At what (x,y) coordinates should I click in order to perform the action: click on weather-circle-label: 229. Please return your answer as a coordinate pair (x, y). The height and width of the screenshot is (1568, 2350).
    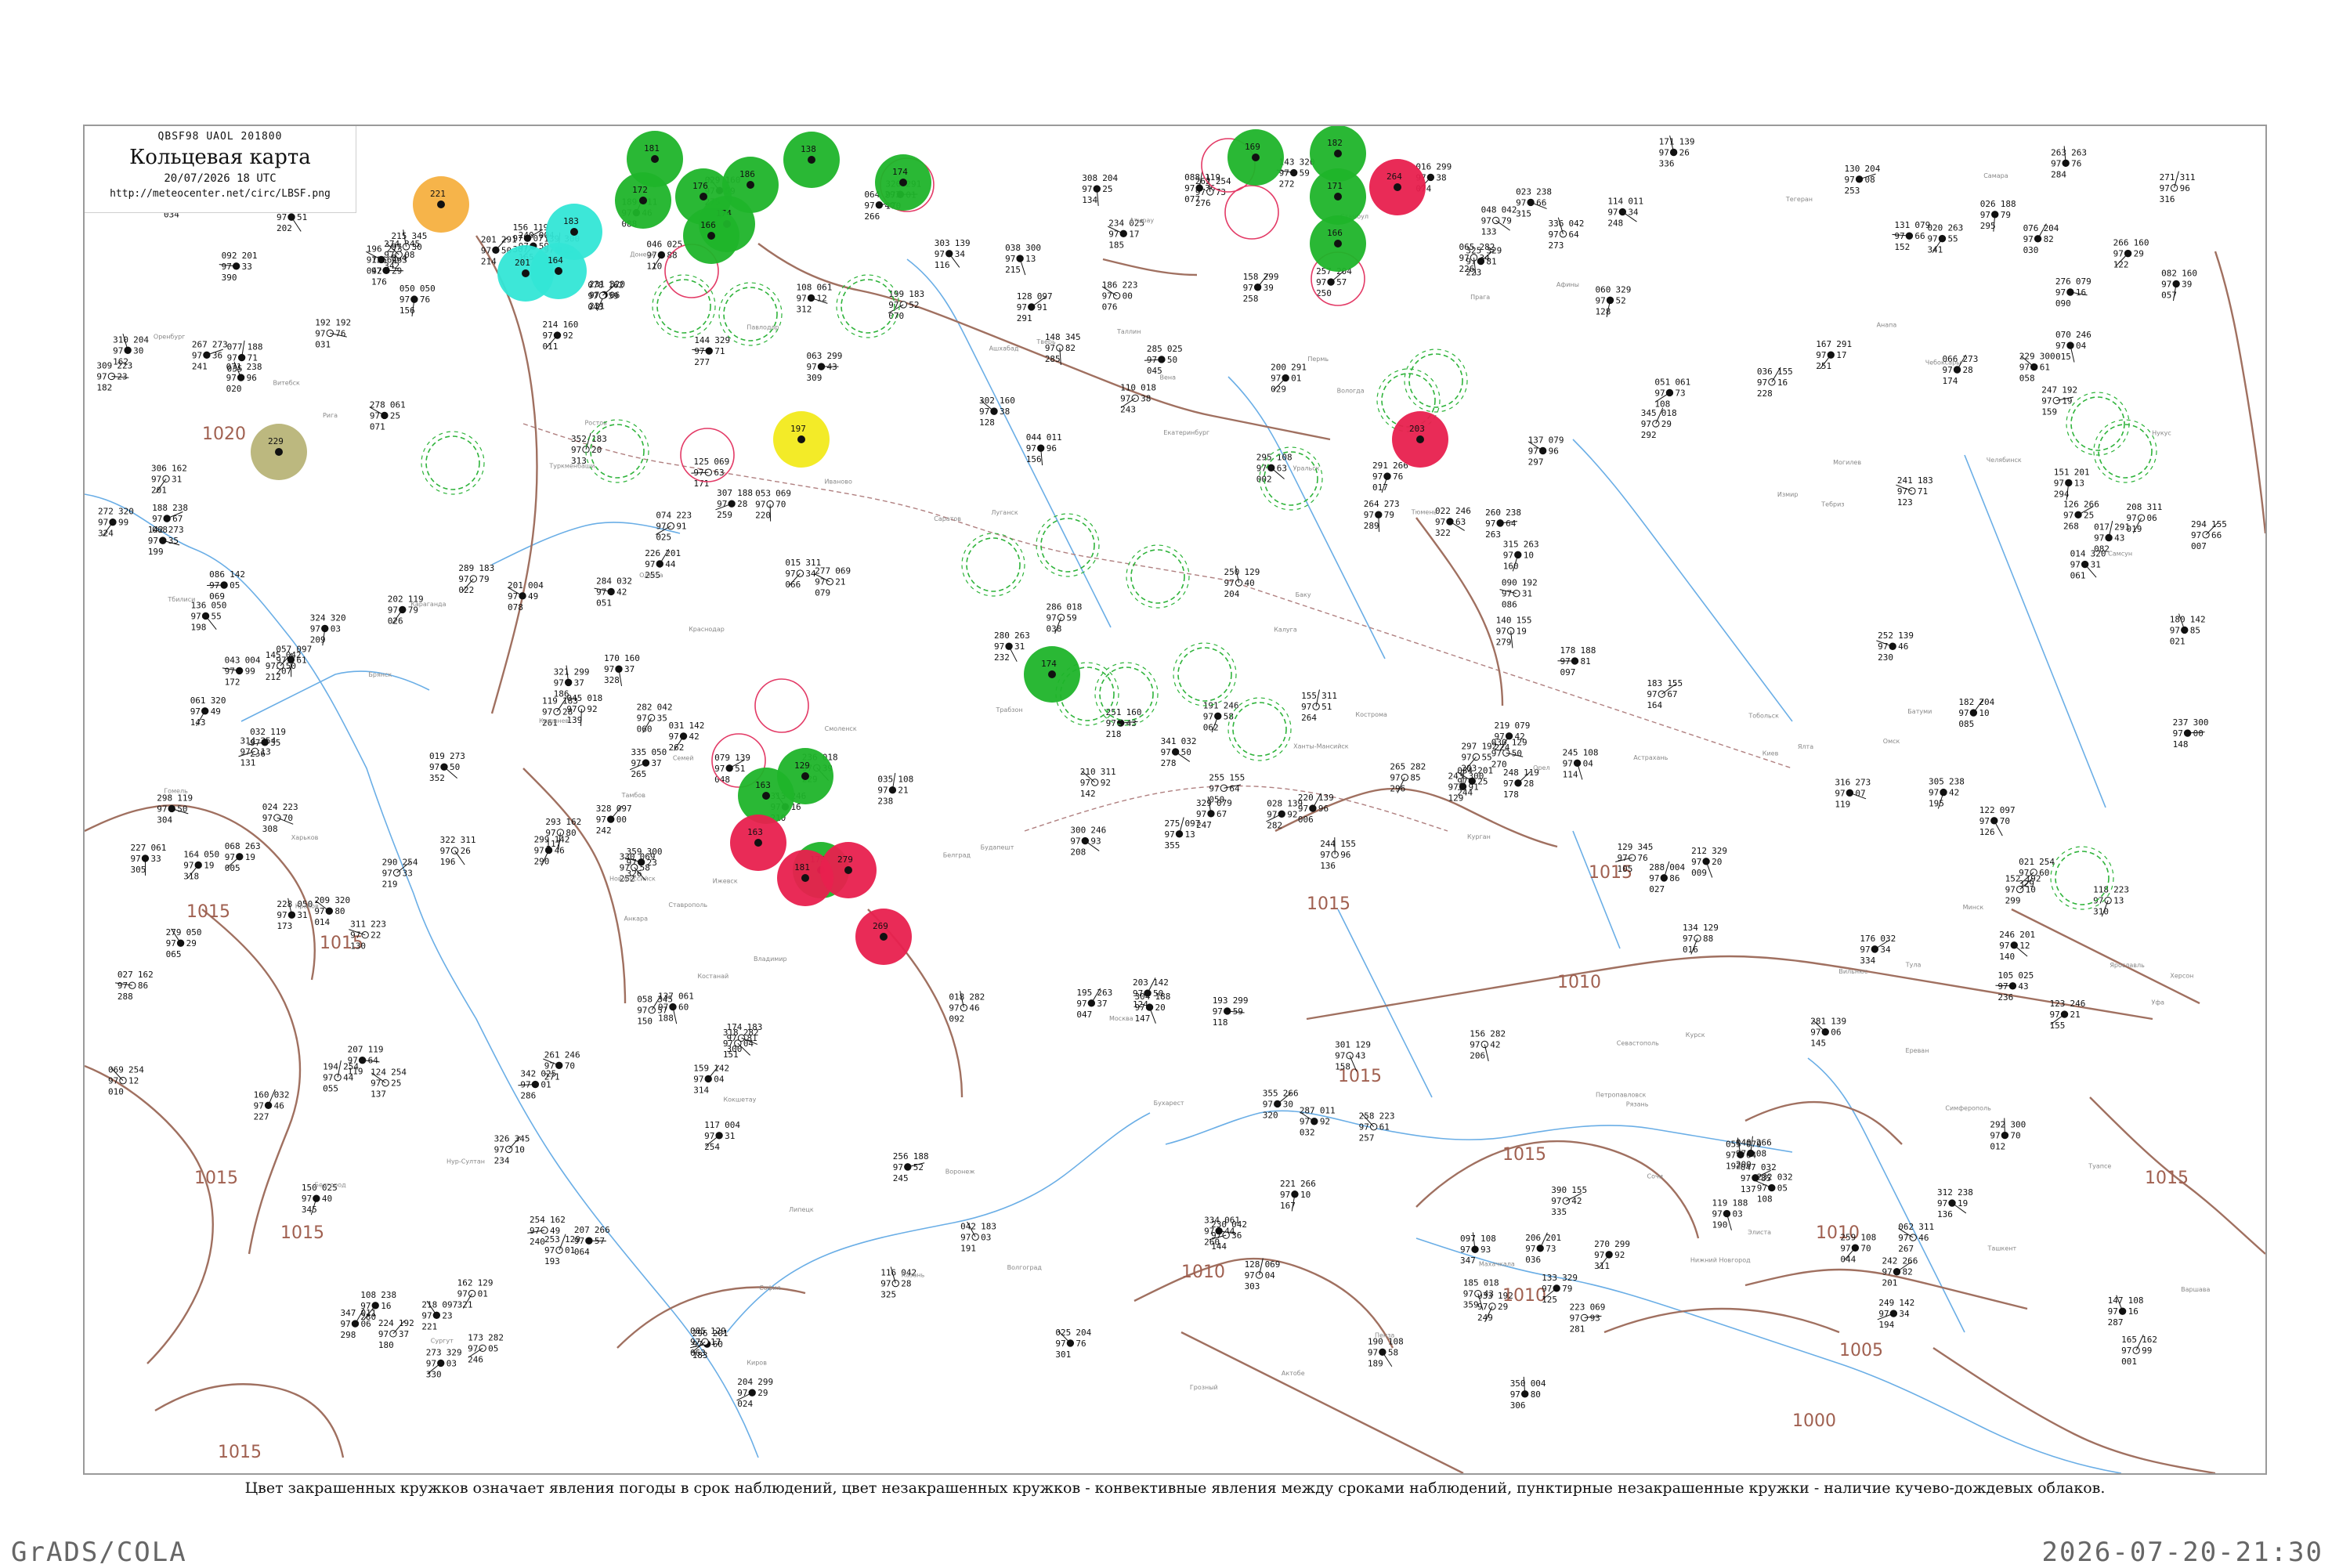
    Looking at the image, I should click on (276, 441).